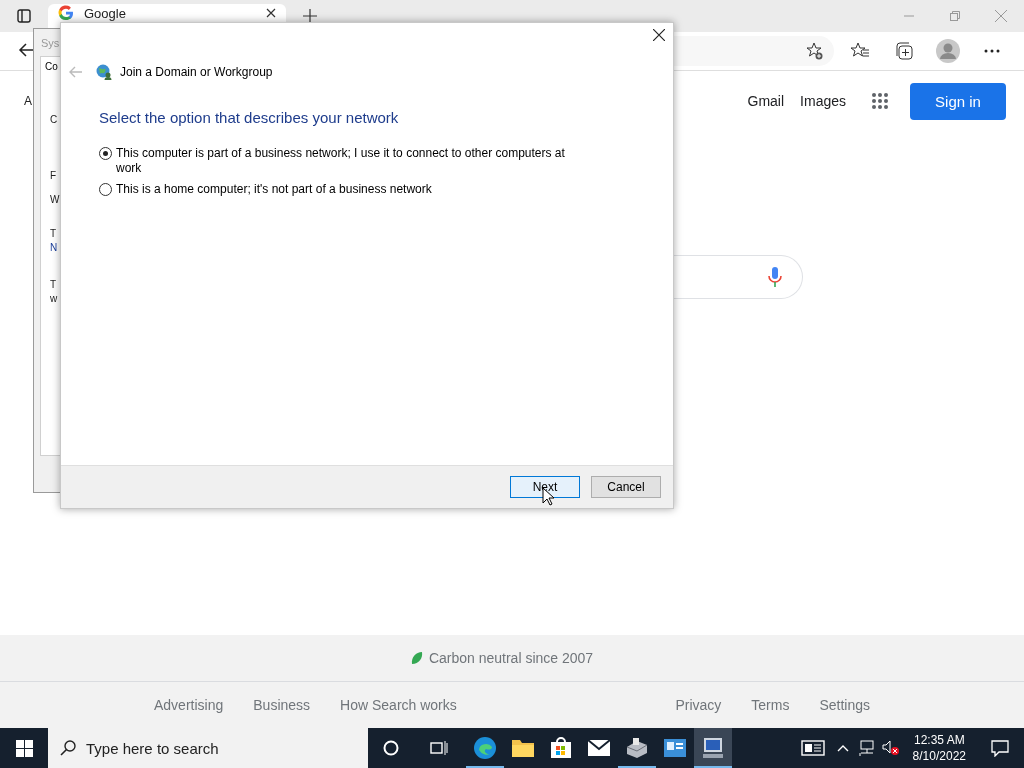 This screenshot has height=768, width=1024. Describe the element at coordinates (880, 101) in the screenshot. I see `apps-grid-icon` at that location.